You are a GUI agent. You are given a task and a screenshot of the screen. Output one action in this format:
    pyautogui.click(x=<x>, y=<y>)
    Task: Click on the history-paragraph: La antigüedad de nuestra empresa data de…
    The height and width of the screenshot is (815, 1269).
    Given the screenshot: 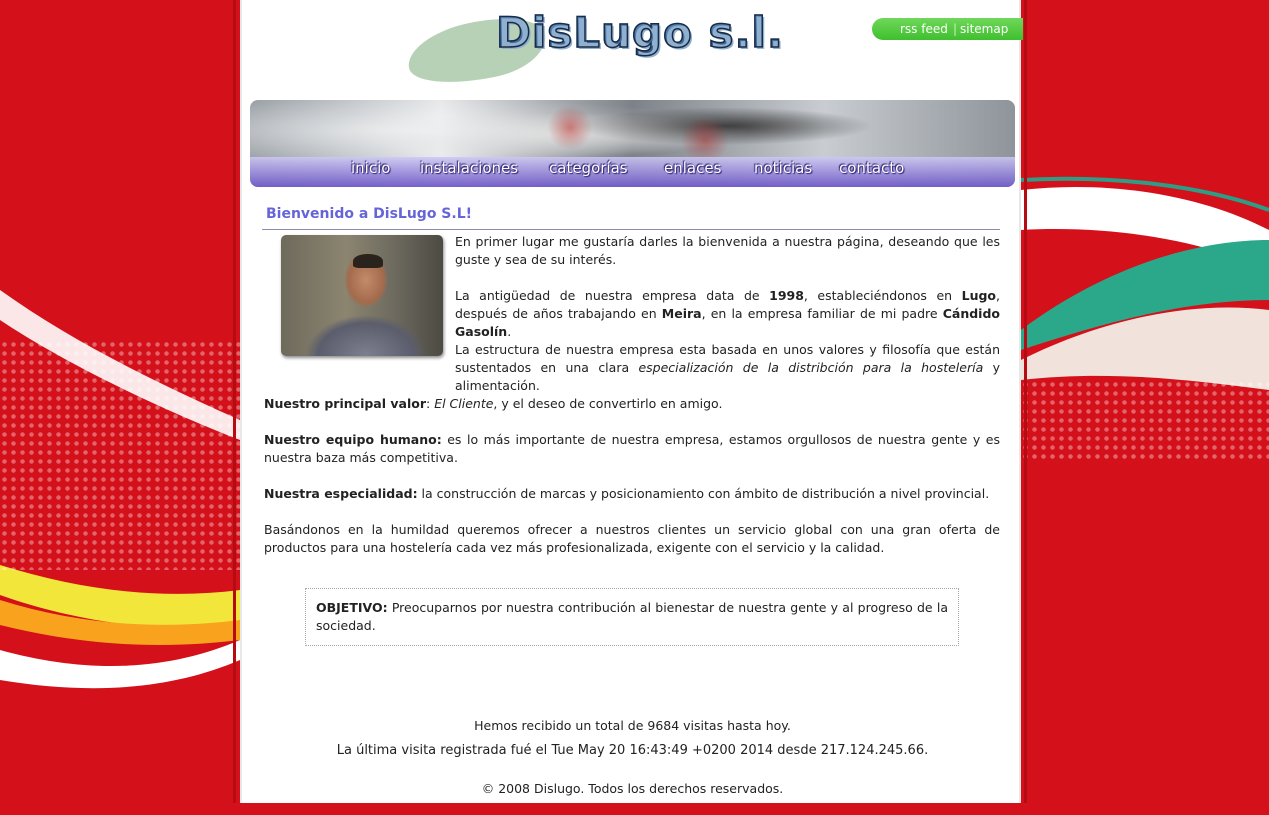 What is the action you would take?
    pyautogui.click(x=728, y=313)
    